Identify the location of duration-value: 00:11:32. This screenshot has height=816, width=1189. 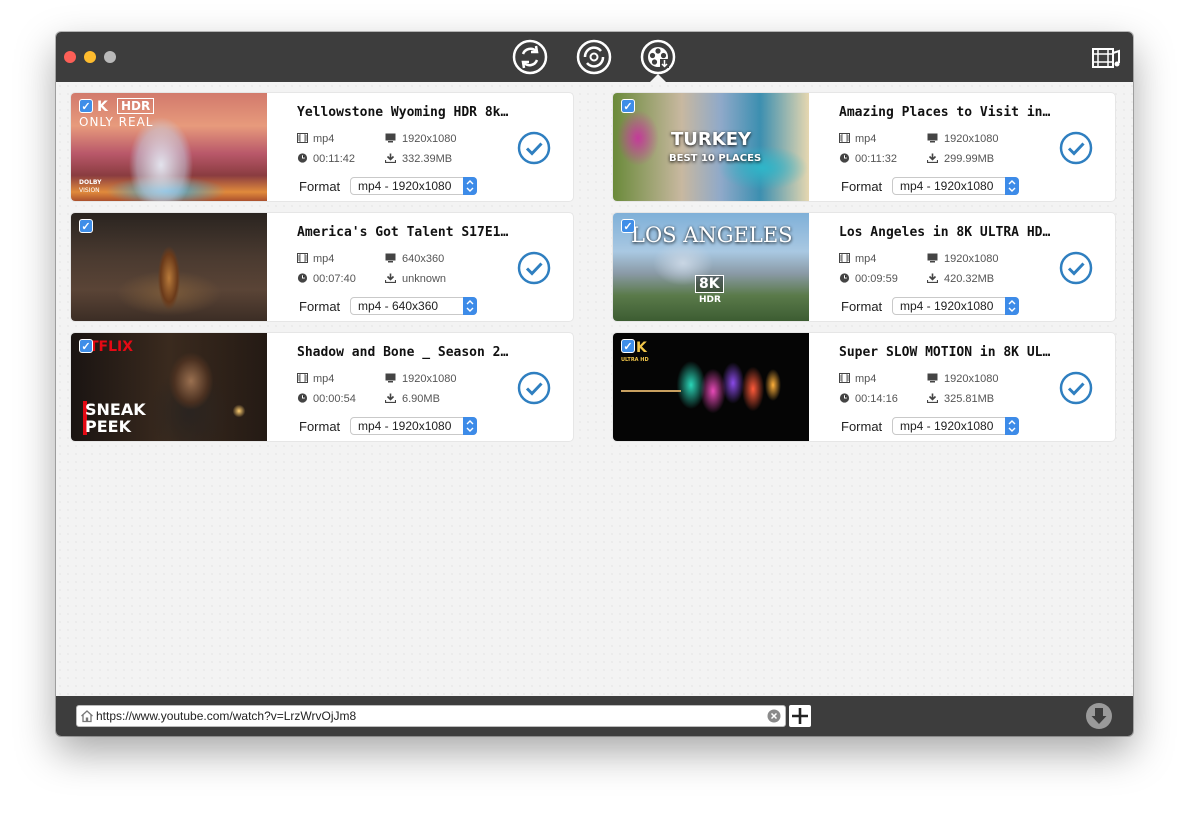
(876, 159).